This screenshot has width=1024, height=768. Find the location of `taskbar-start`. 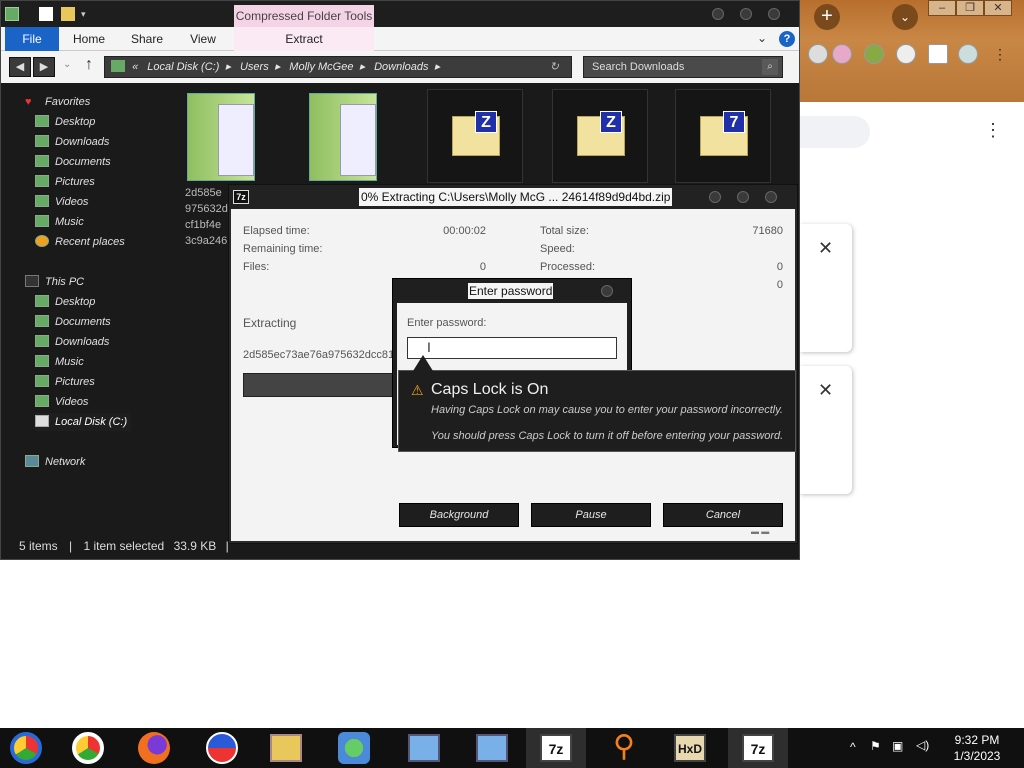

taskbar-start is located at coordinates (30, 748).